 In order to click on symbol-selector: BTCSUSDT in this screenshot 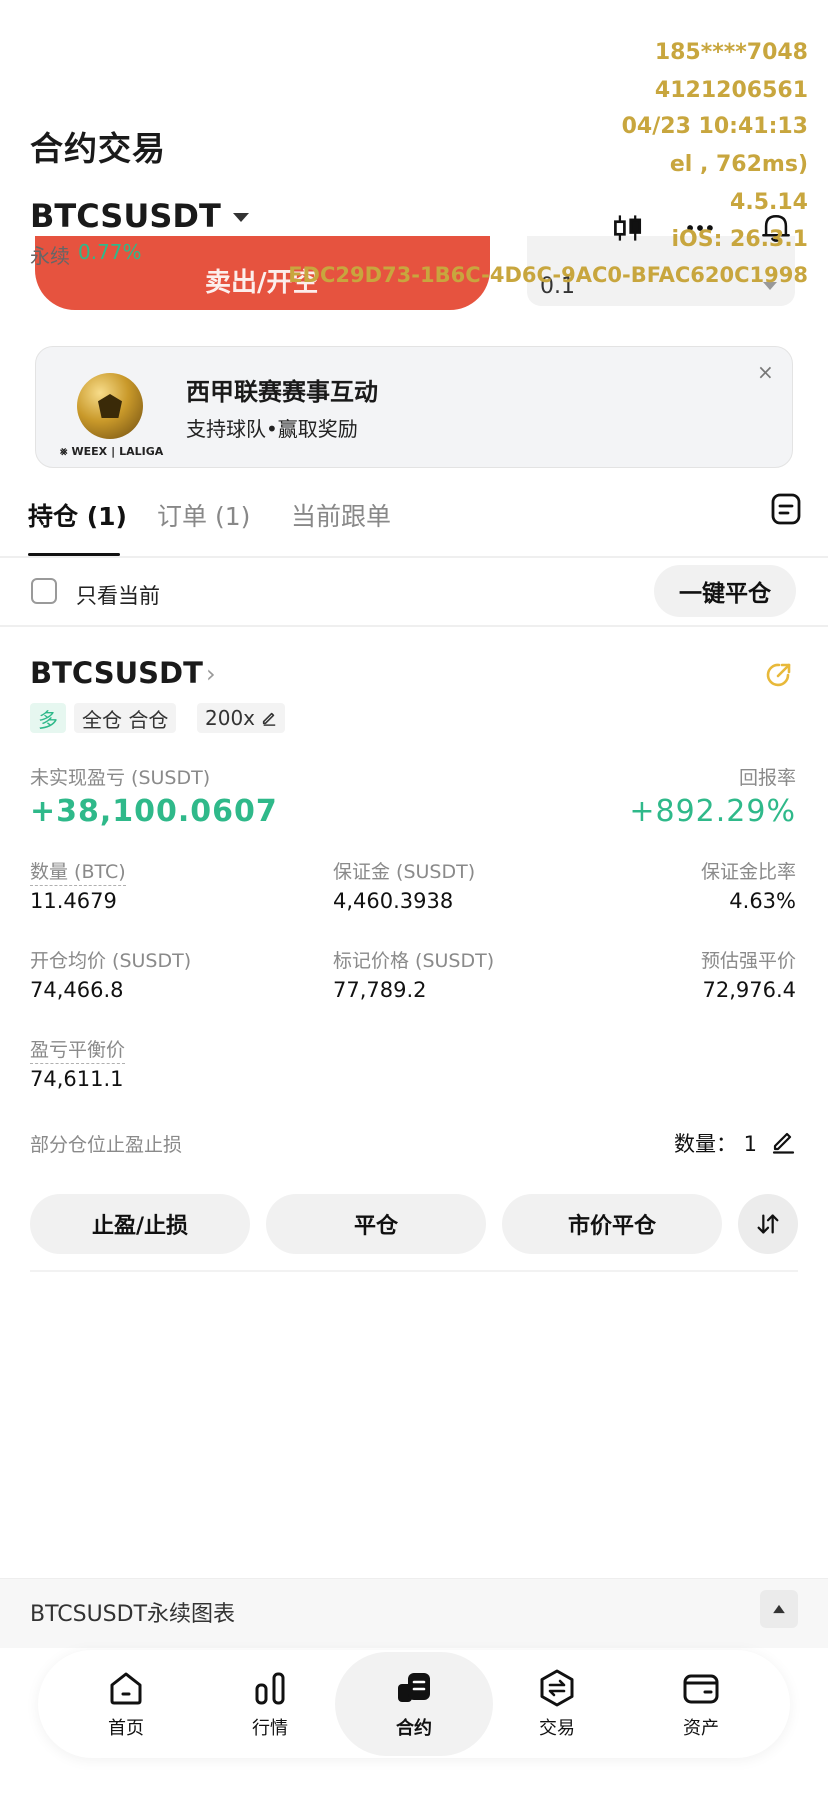, I will do `click(139, 216)`.